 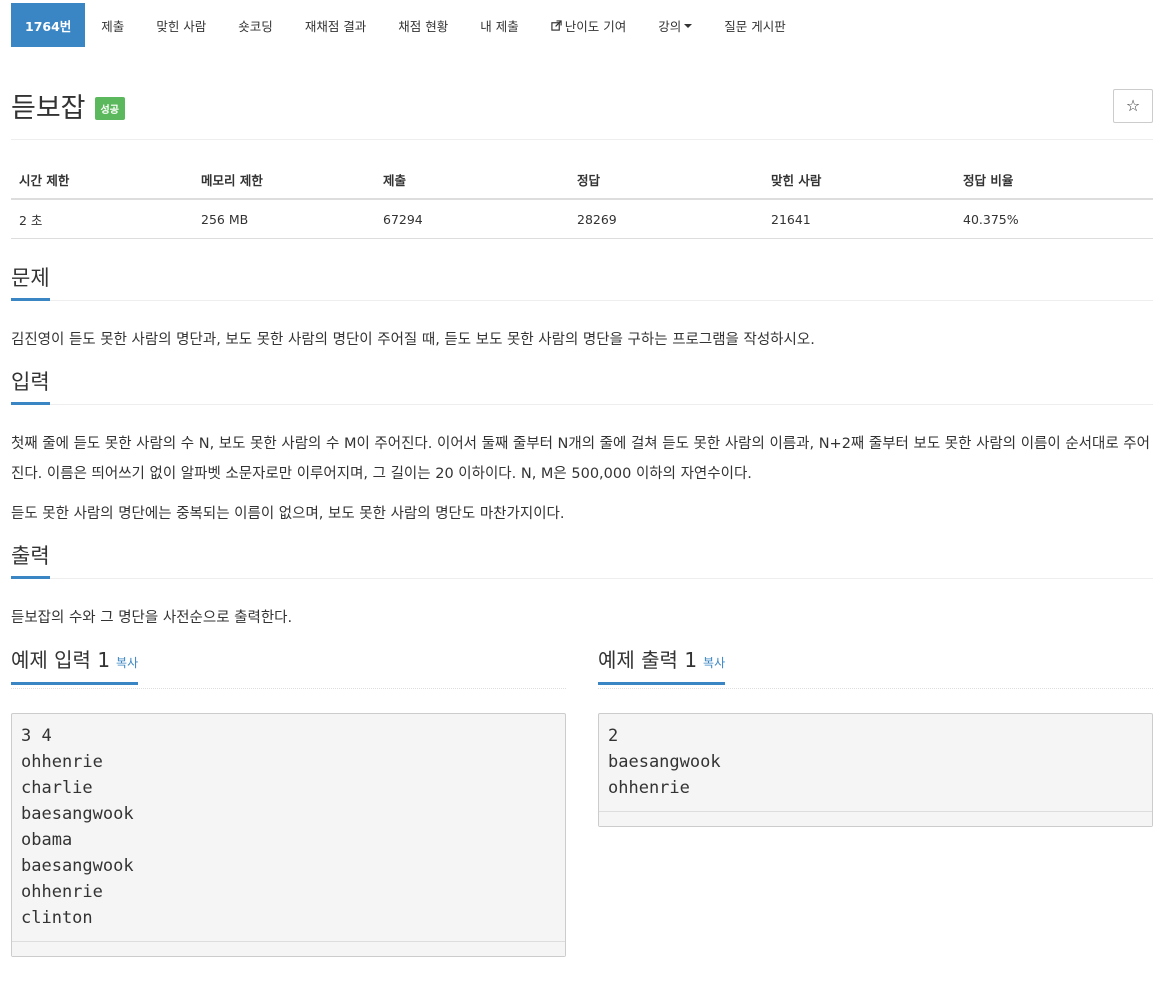 I want to click on copy-sample-output-link: 복사, so click(x=714, y=663).